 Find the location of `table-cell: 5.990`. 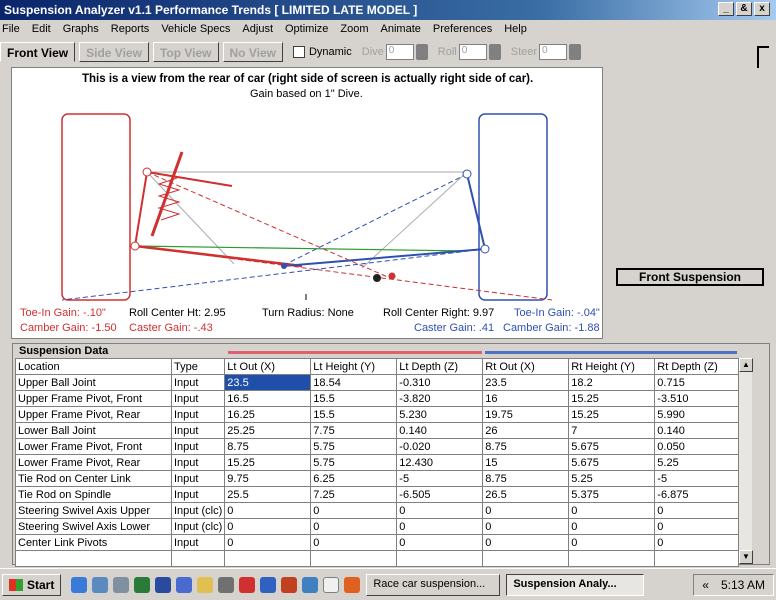

table-cell: 5.990 is located at coordinates (697, 414).